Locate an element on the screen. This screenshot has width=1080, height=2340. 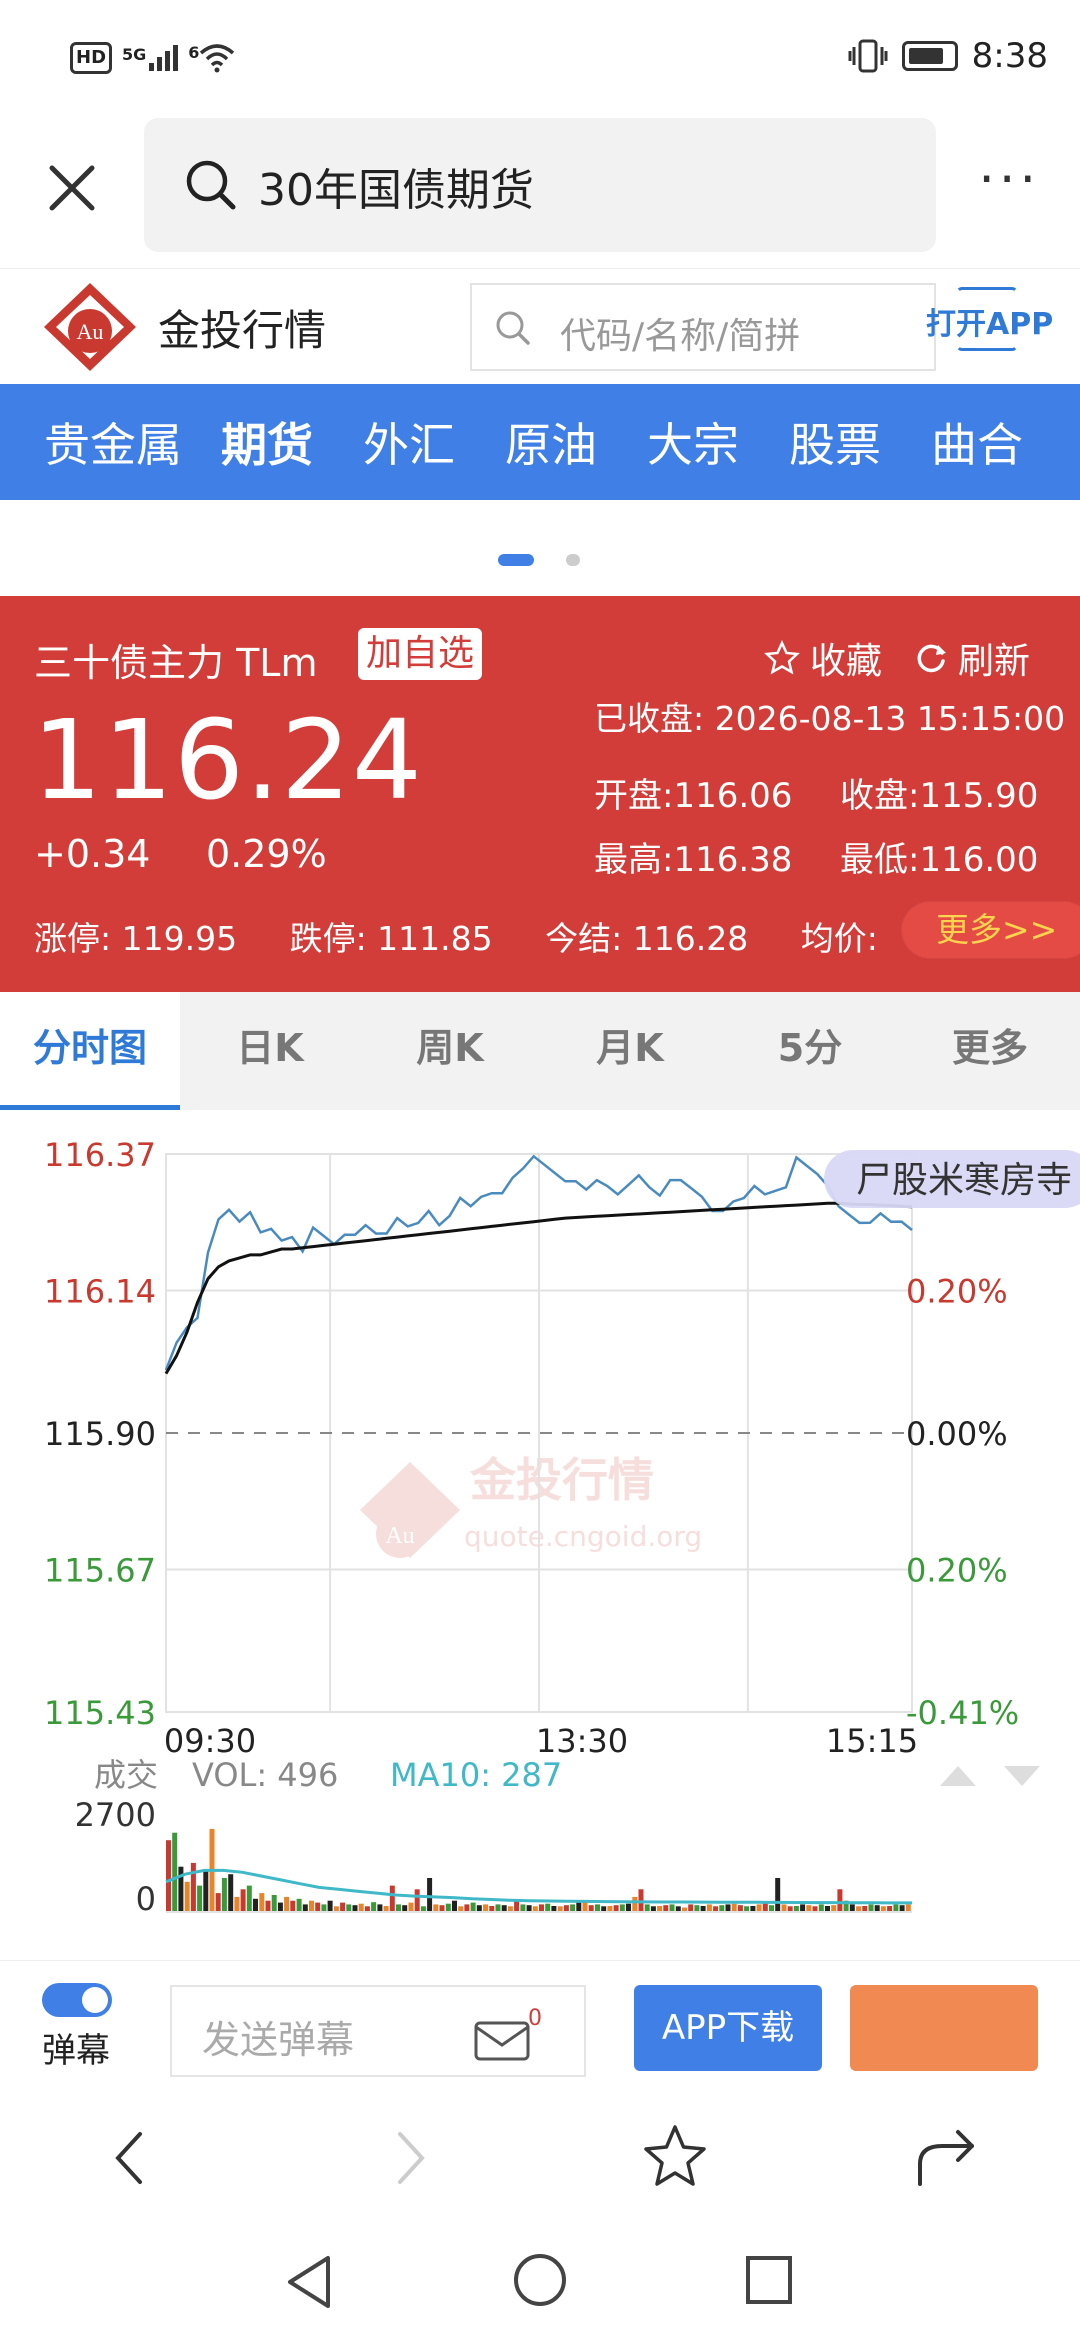
tab-monthly-k: 月K is located at coordinates (630, 1051).